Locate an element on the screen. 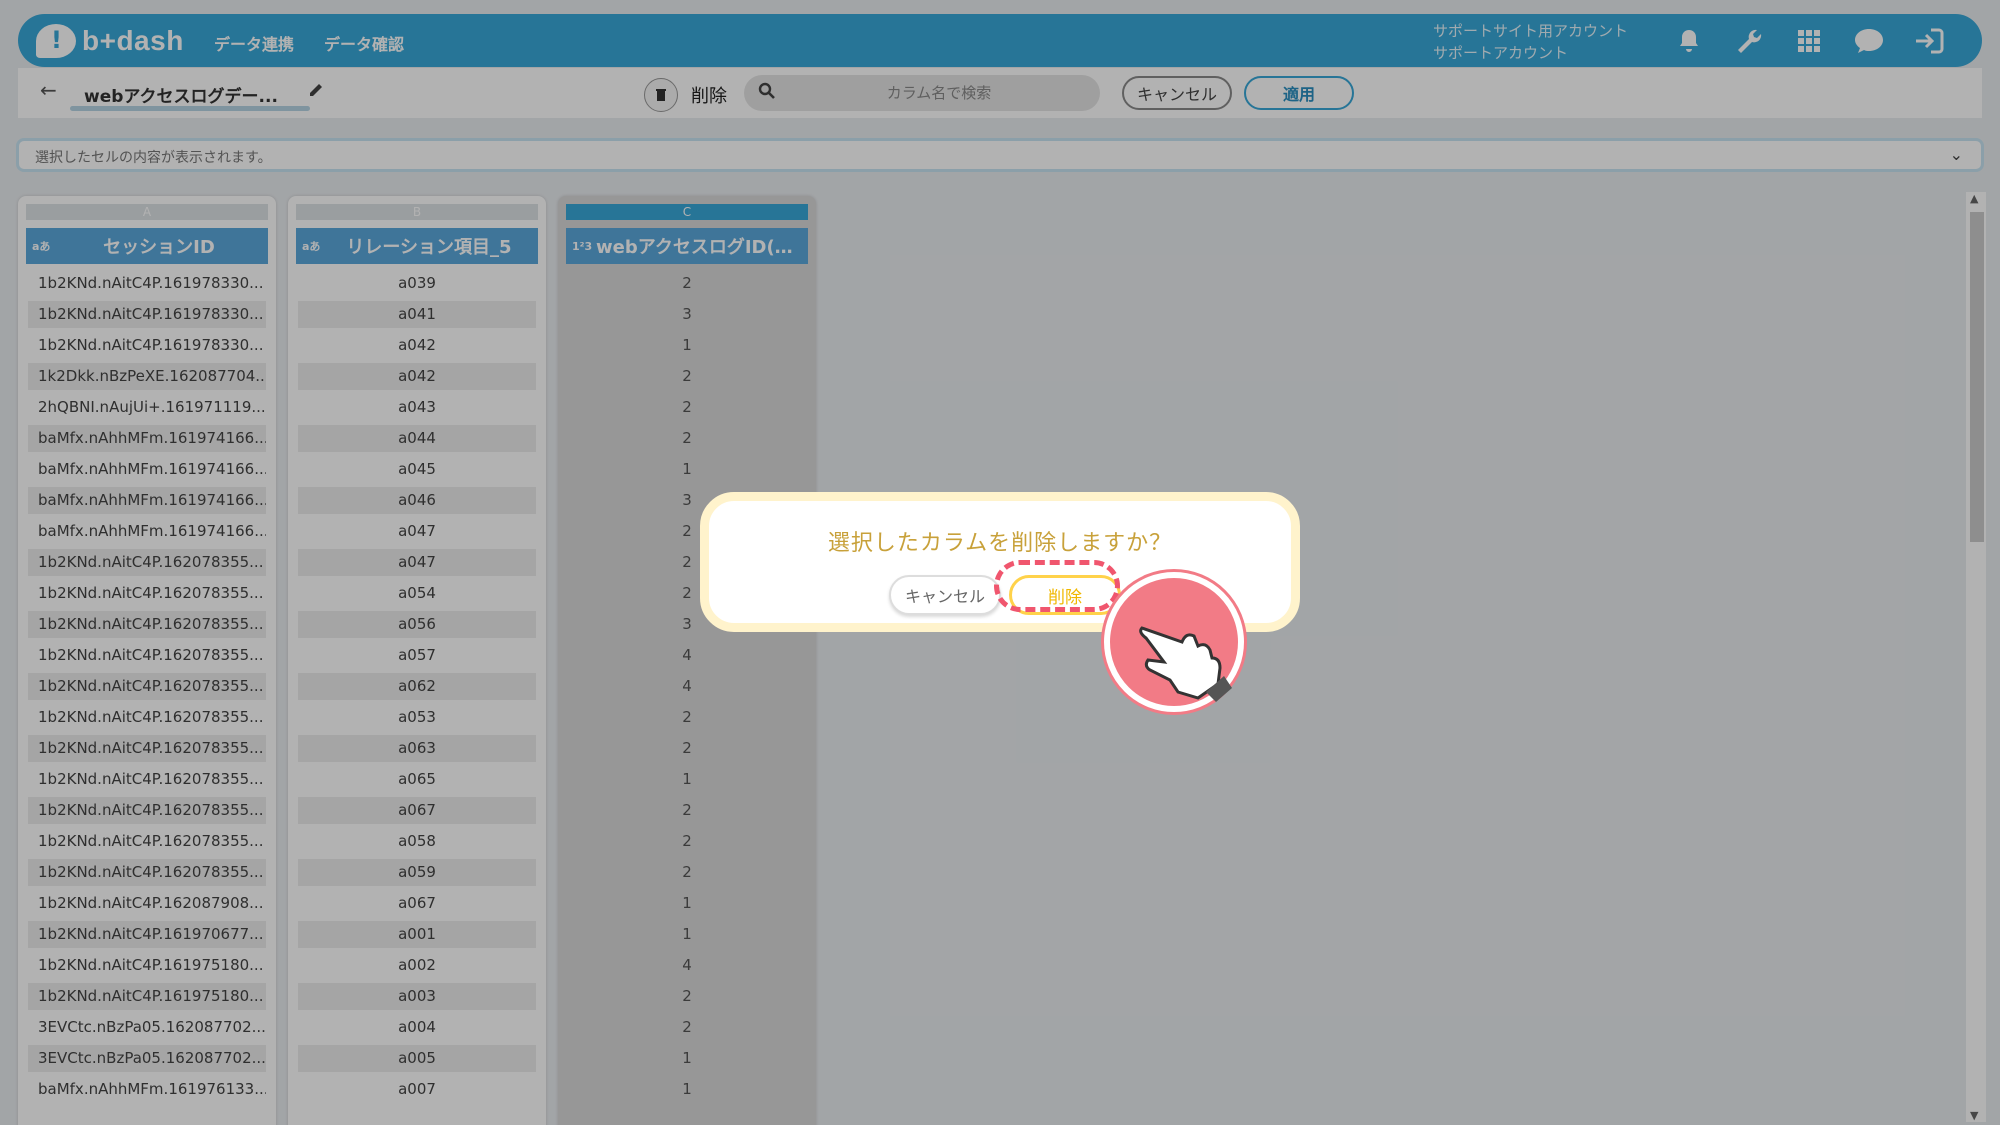 The width and height of the screenshot is (2000, 1125). dialog-message: 選択したカラムを削除しますか？ is located at coordinates (1000, 543).